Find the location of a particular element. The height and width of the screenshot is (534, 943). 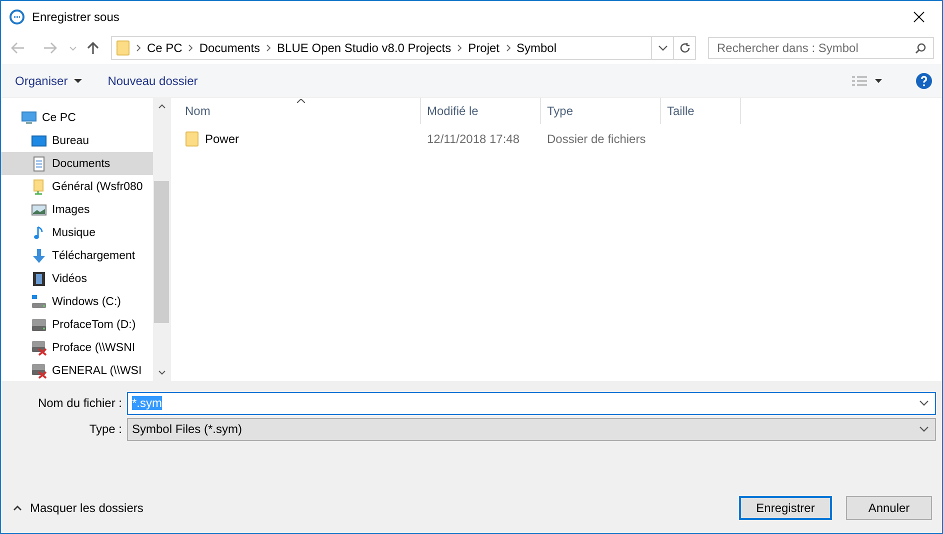

filename-label: Nom du fichier : is located at coordinates (79, 403).